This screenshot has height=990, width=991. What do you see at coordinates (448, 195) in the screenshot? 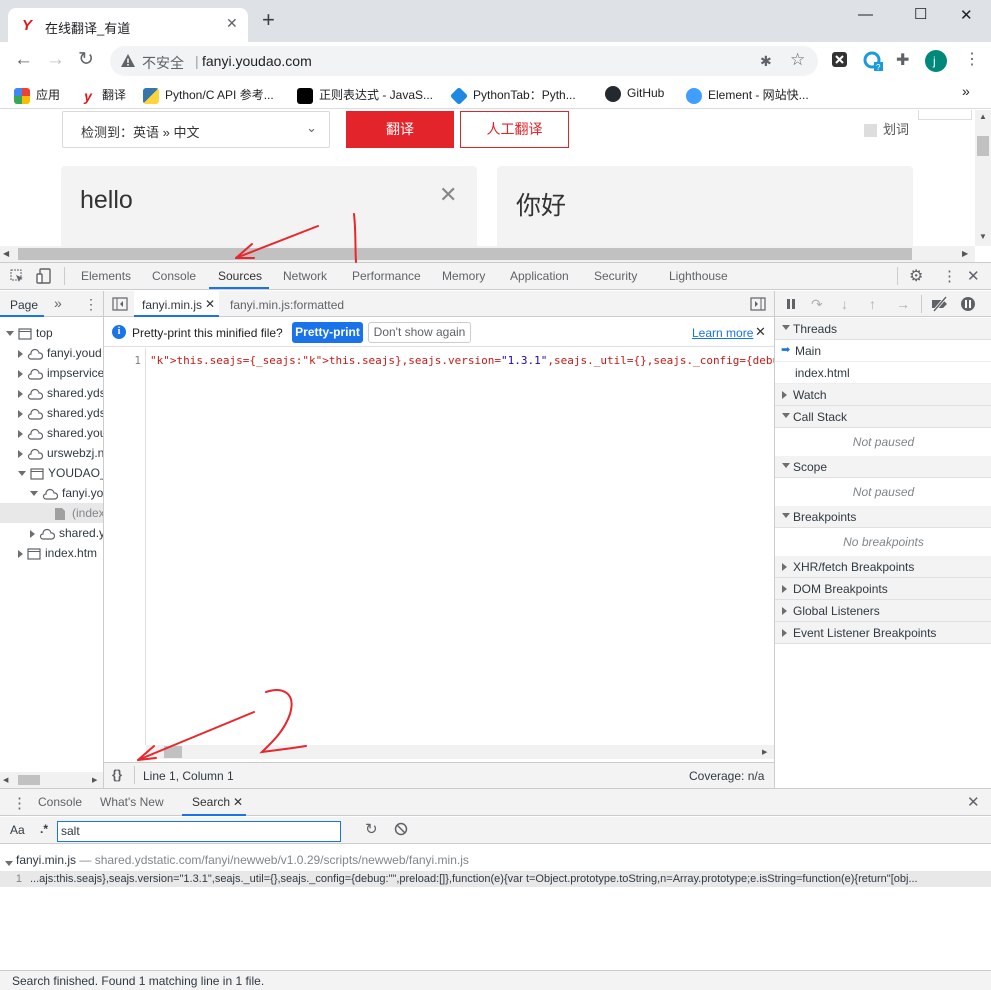
I see `clear-icon: ✕` at bounding box center [448, 195].